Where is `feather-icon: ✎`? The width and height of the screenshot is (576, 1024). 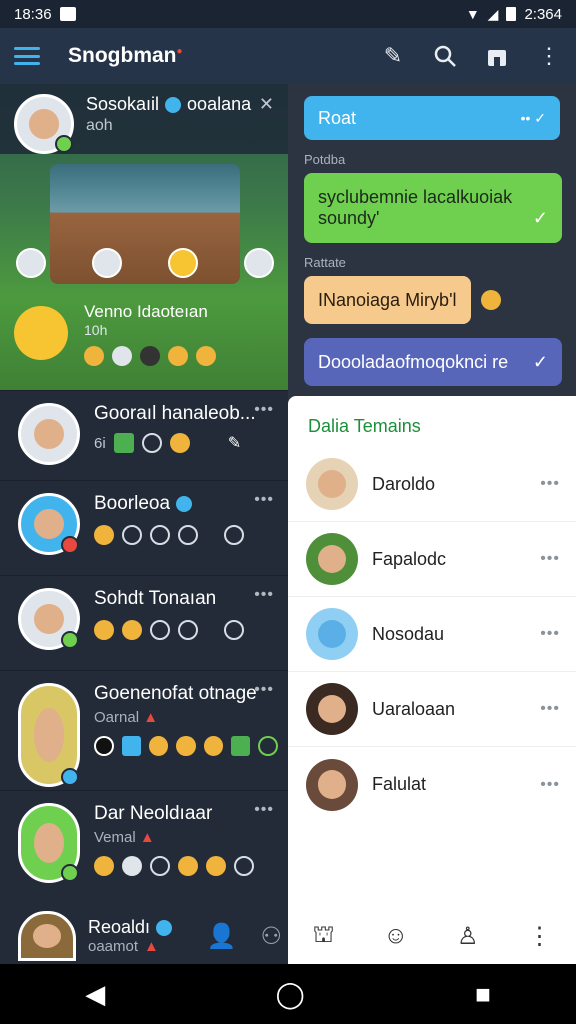
feather-icon: ✎ is located at coordinates (393, 56).